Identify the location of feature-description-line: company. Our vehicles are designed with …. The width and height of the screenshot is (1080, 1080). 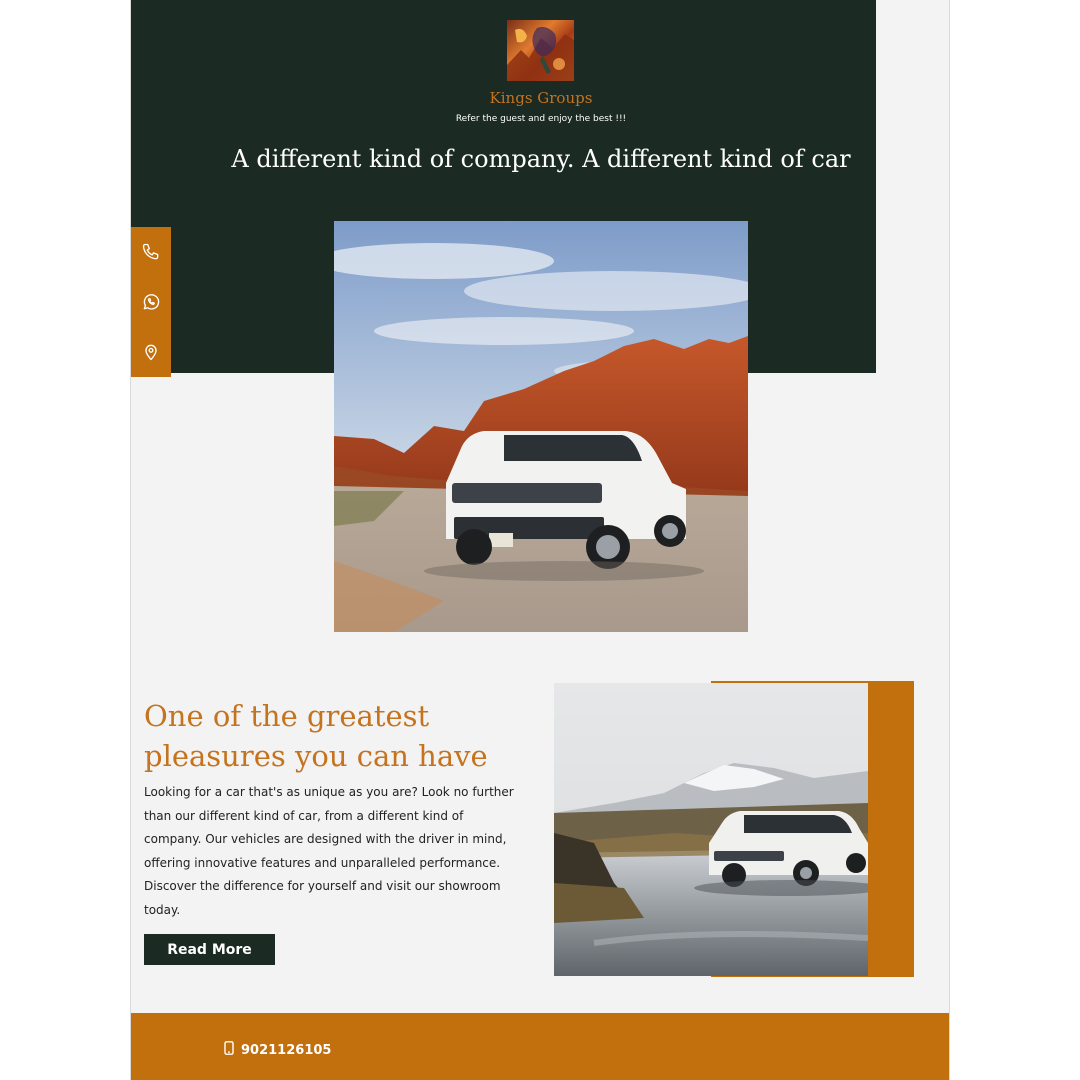
(325, 839).